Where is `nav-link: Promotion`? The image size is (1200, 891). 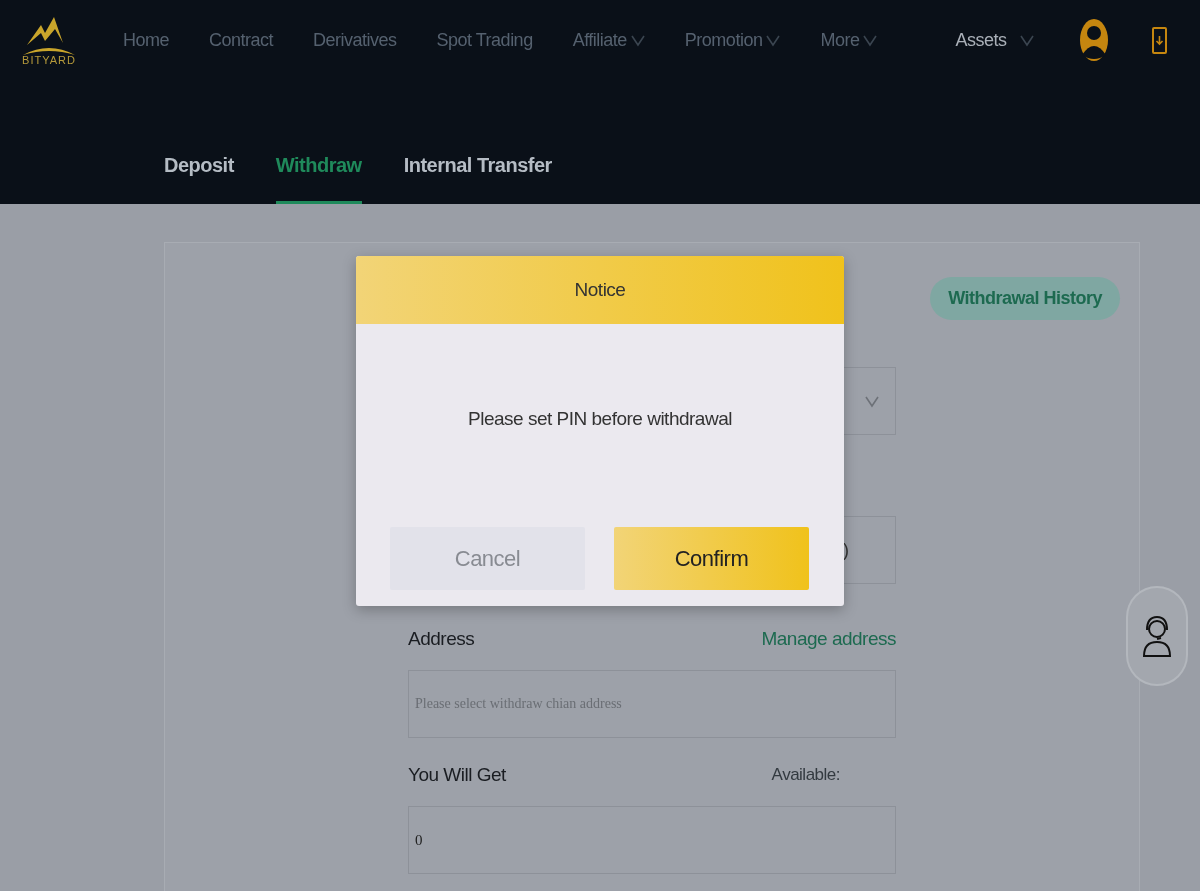 nav-link: Promotion is located at coordinates (732, 40).